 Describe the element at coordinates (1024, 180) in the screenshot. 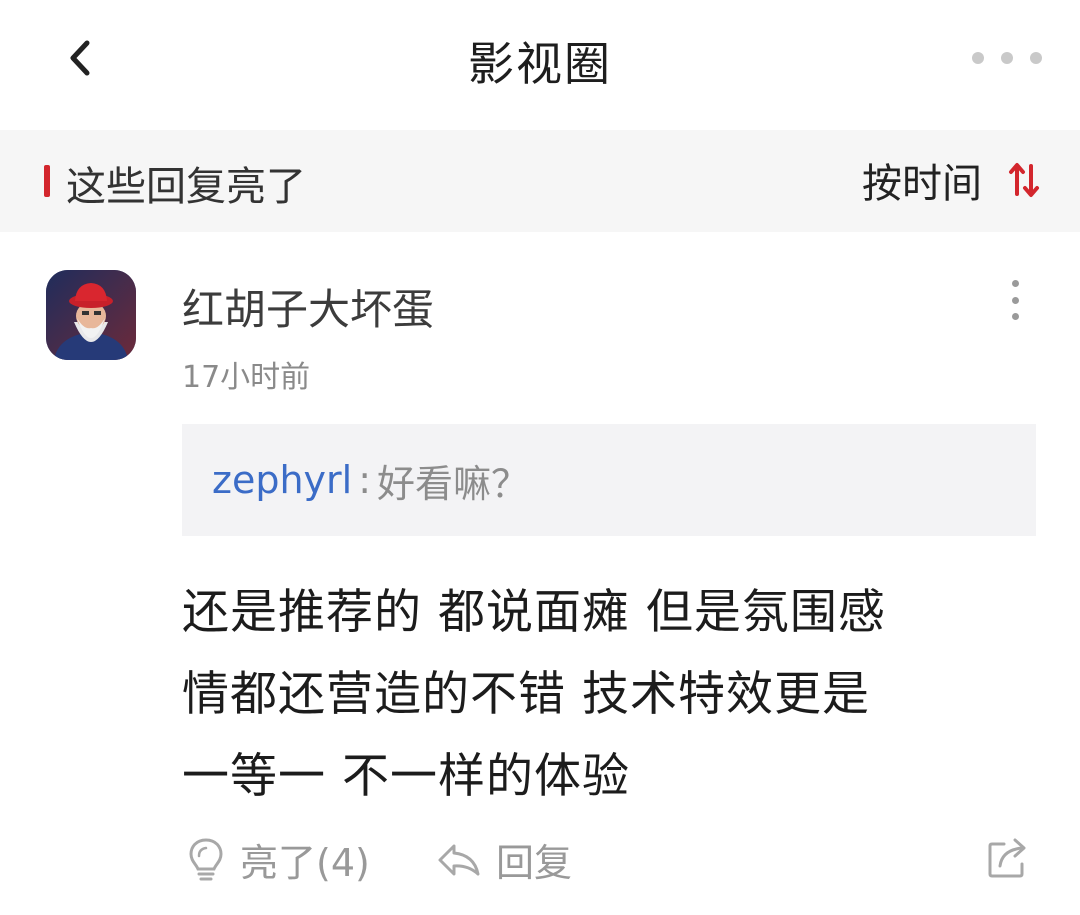

I see `sort-arrows-icon` at that location.